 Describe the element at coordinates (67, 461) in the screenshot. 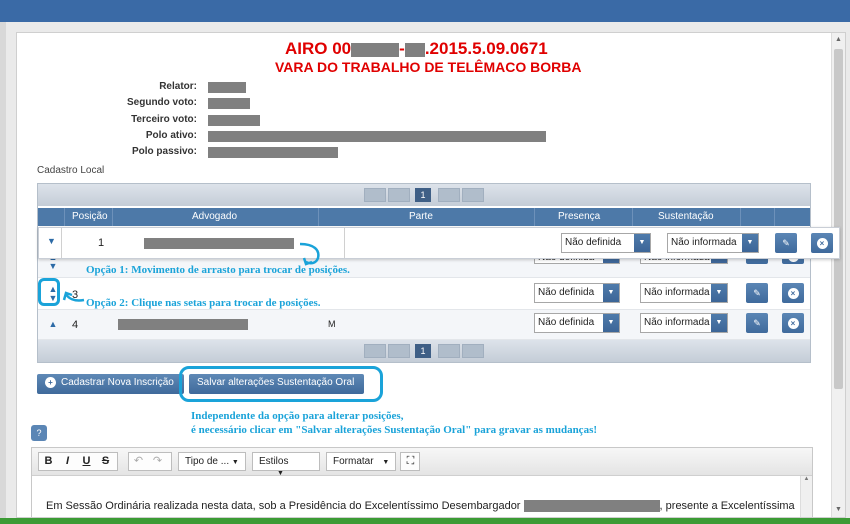

I see `italic-button: I` at that location.